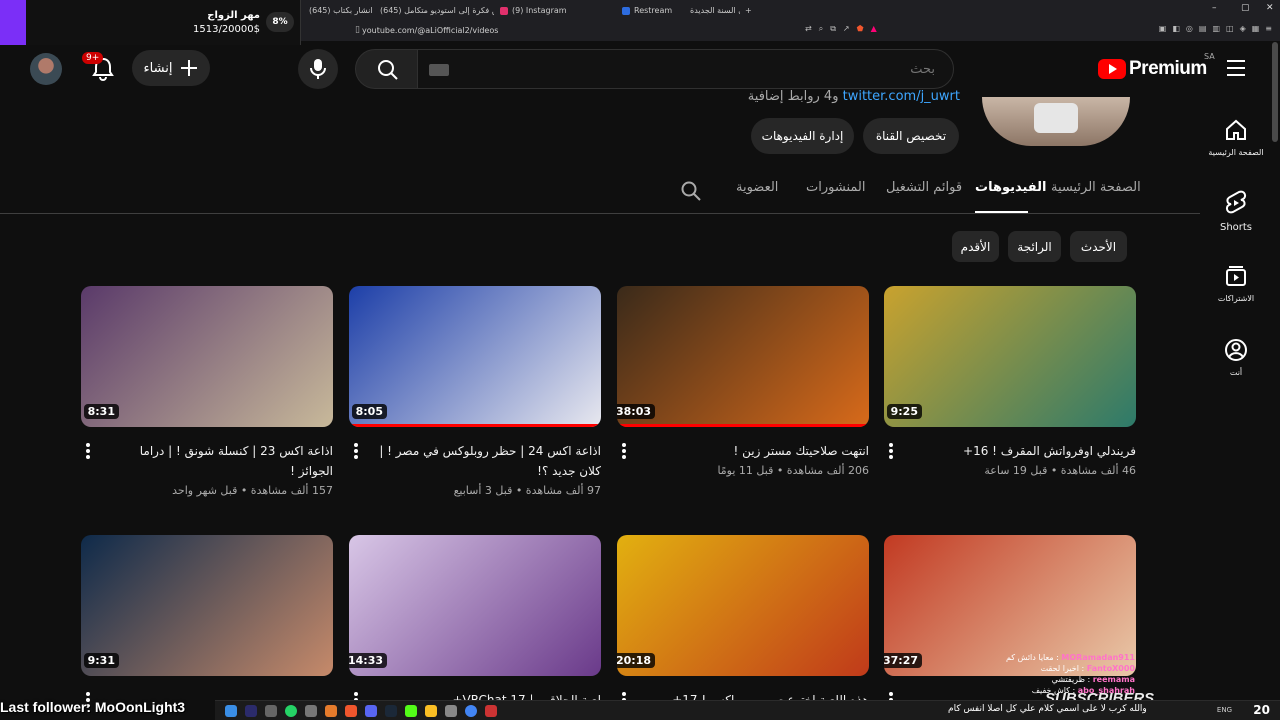 Image resolution: width=1280 pixels, height=720 pixels. Describe the element at coordinates (291, 711) in the screenshot. I see `whatsapp-icon` at that location.